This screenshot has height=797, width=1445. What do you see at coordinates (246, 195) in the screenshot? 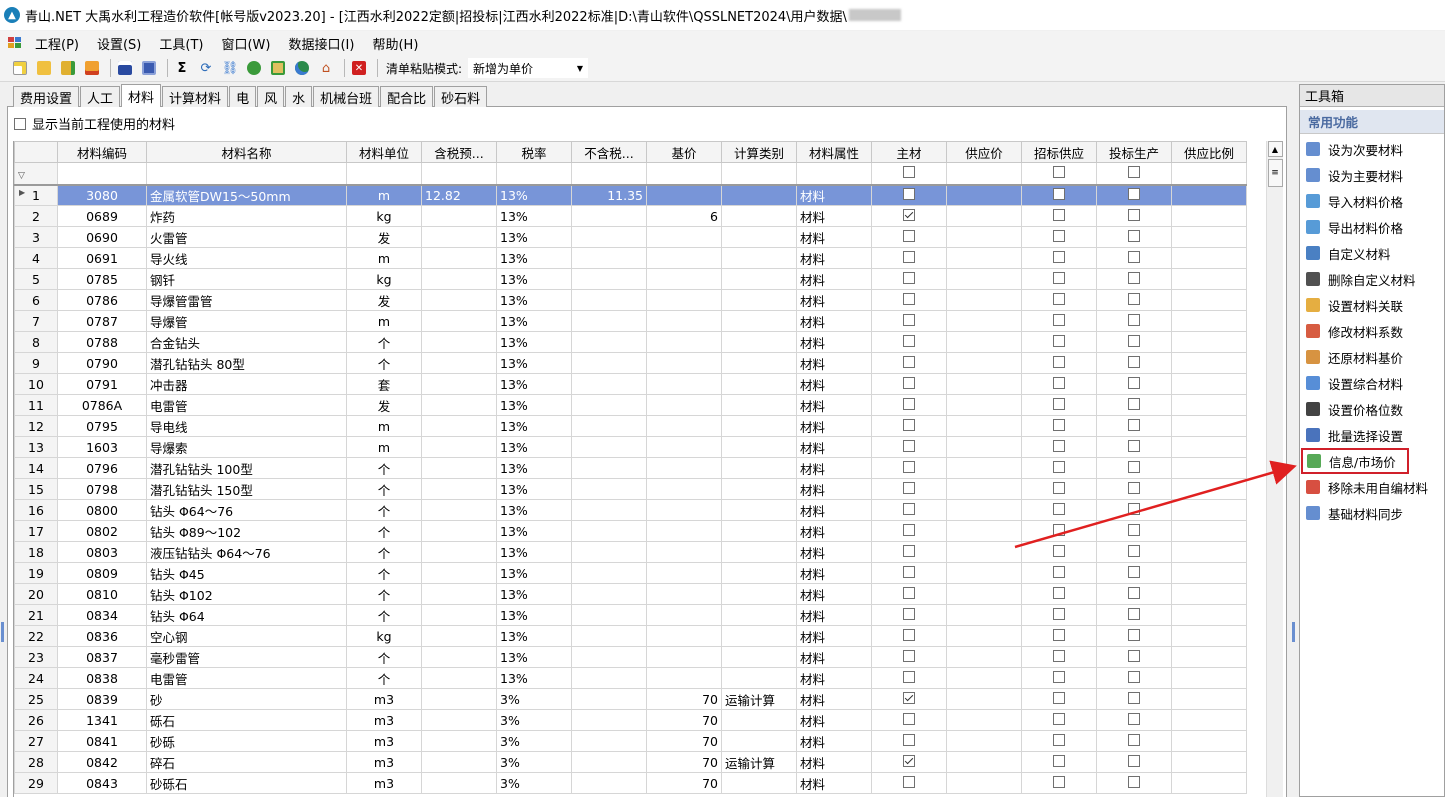
I see `cell-name: 金属软管DW15～50mm` at bounding box center [246, 195].